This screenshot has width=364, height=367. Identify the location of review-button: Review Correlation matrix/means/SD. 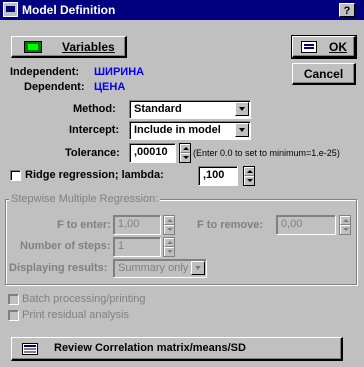
(177, 349).